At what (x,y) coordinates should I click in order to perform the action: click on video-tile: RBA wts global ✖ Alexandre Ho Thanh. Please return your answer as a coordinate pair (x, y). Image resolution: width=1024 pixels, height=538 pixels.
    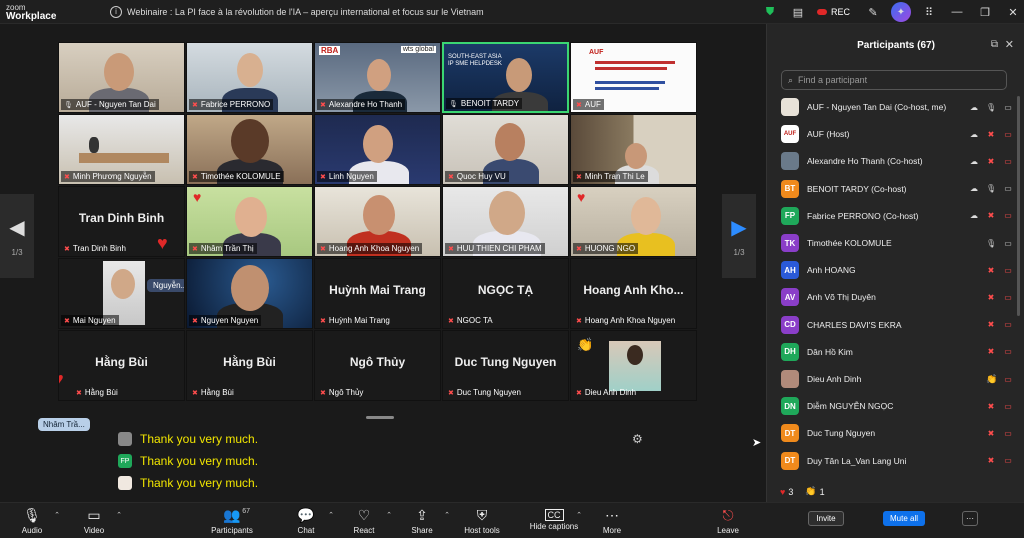
    Looking at the image, I should click on (377, 77).